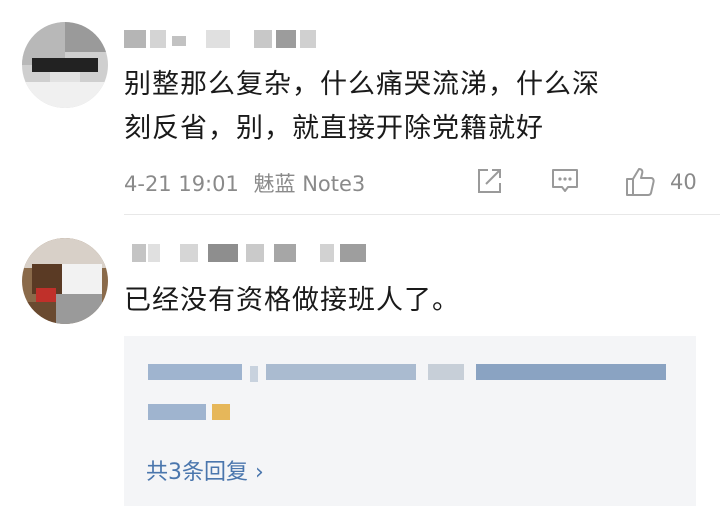 The image size is (720, 516). Describe the element at coordinates (248, 183) in the screenshot. I see `comment-meta: 4-21 19:01 魅蓝 Note3` at that location.